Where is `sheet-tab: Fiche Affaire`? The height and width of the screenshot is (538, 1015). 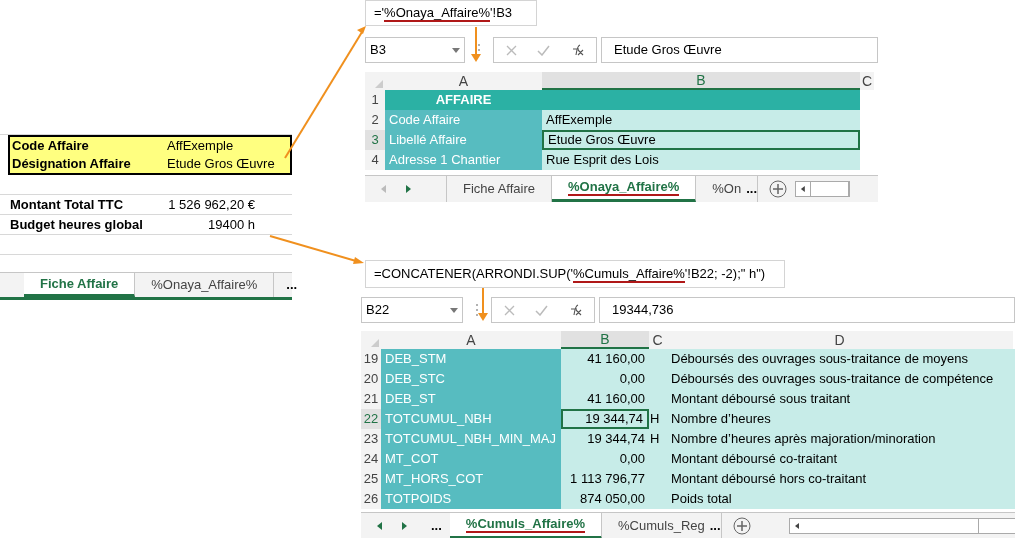
sheet-tab: Fiche Affaire is located at coordinates (80, 285).